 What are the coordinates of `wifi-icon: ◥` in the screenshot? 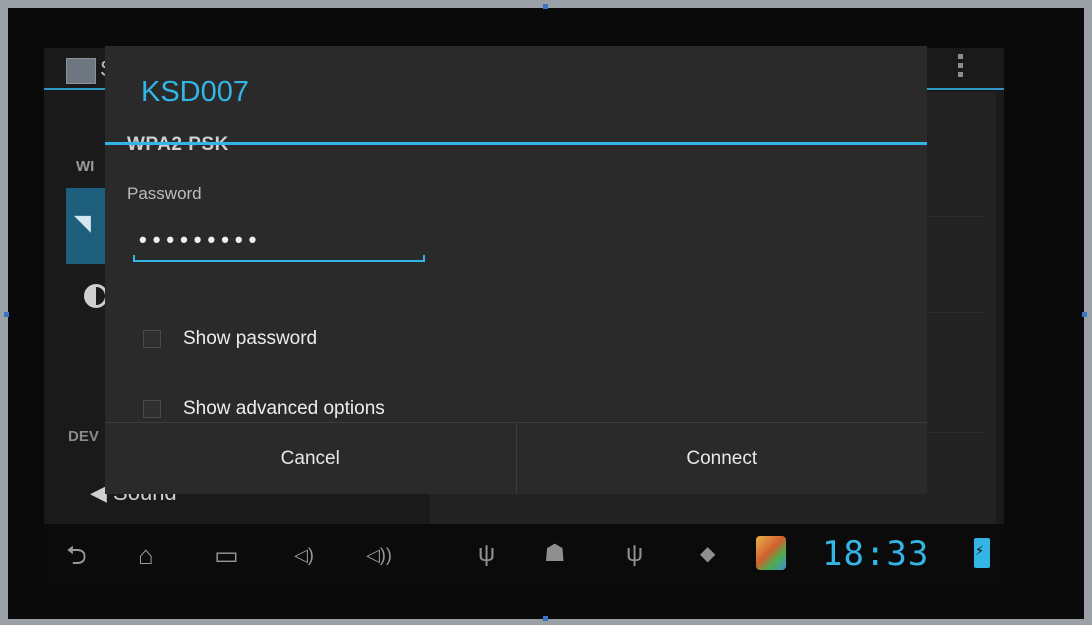 It's located at (82, 222).